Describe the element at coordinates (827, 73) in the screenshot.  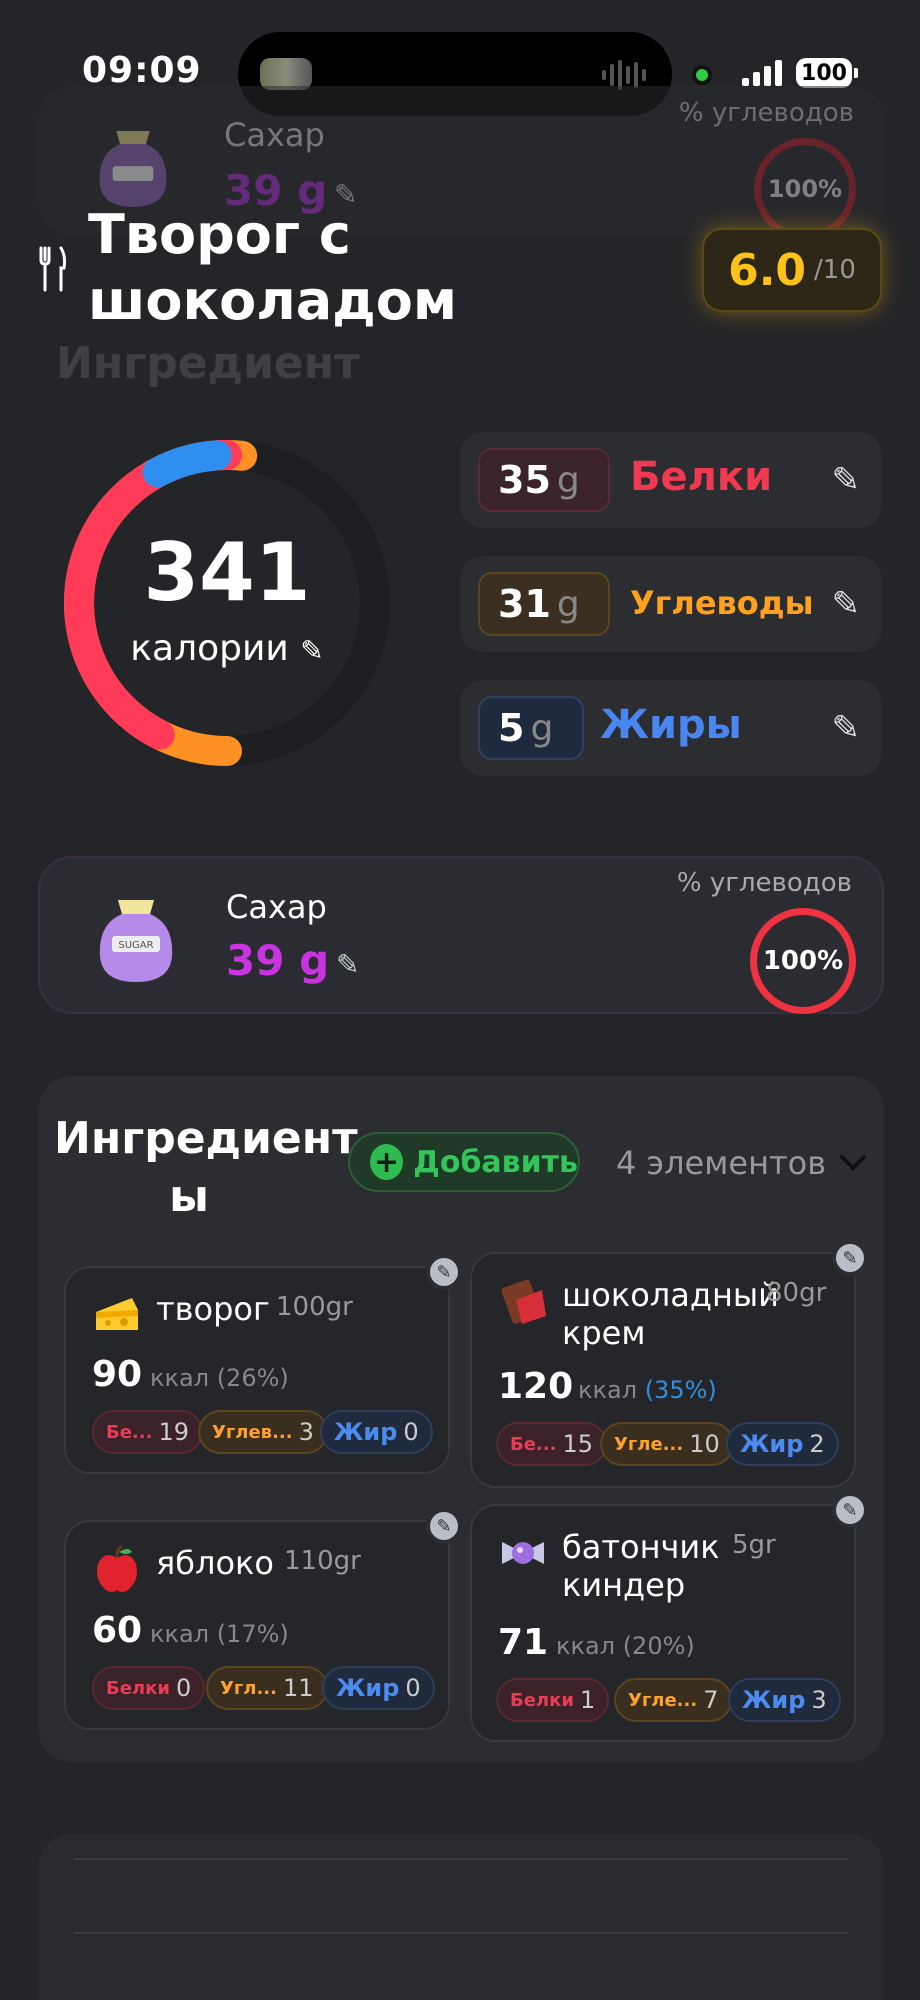
I see `battery-icon: 100` at that location.